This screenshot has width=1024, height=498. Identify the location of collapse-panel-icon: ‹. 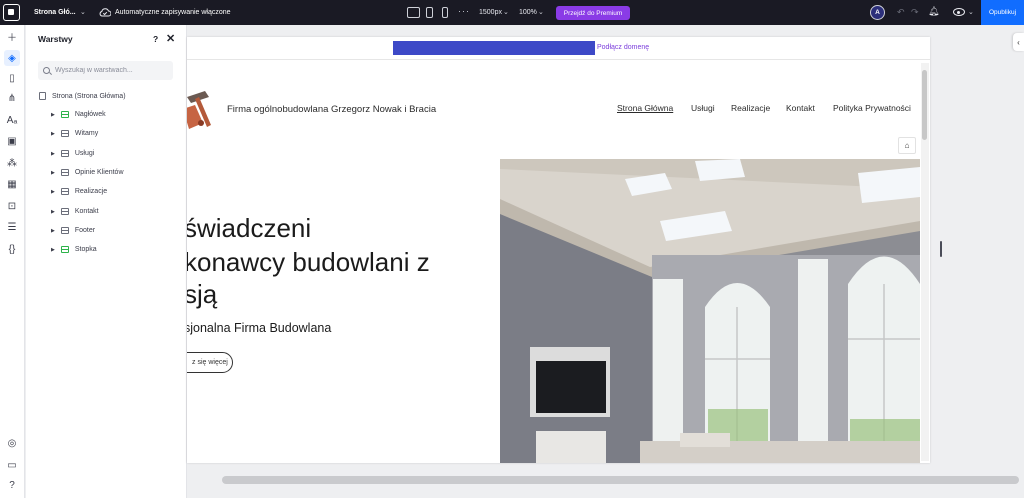
(1018, 42).